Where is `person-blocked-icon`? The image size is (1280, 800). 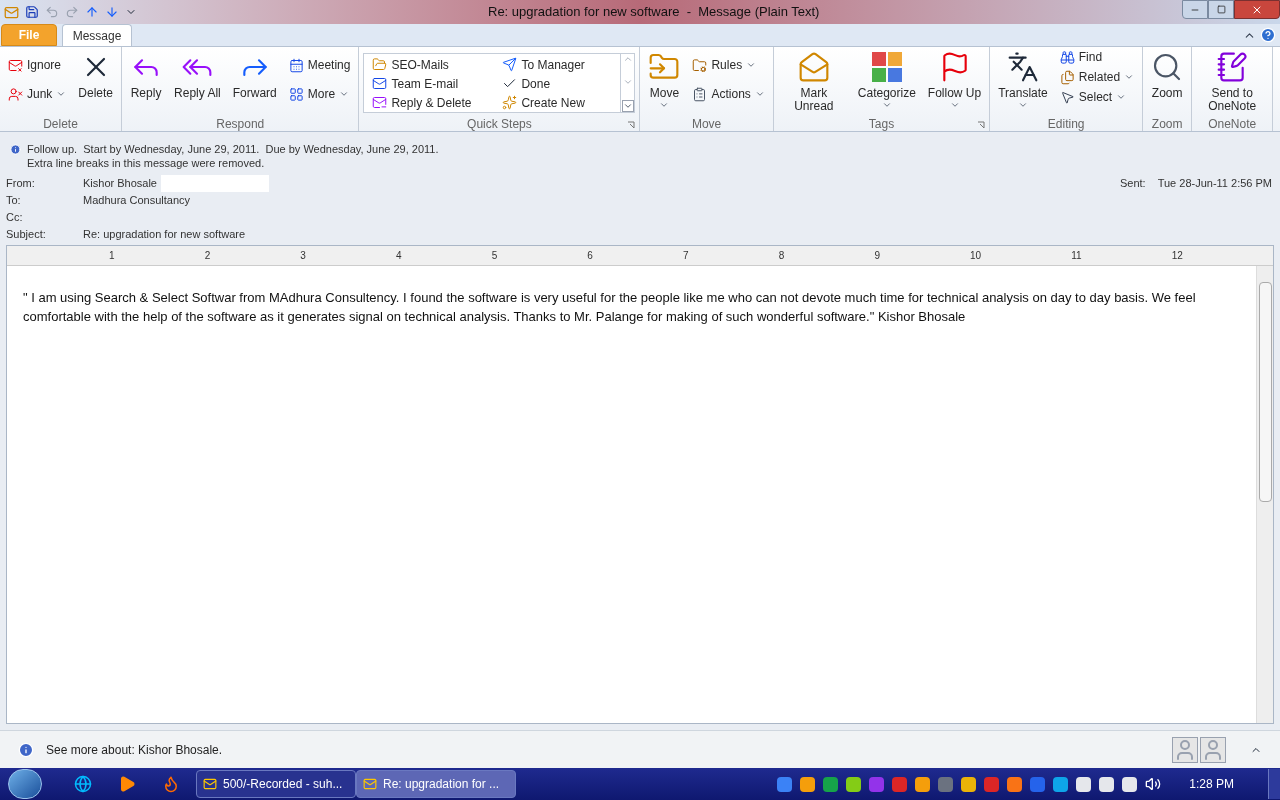 person-blocked-icon is located at coordinates (15, 94).